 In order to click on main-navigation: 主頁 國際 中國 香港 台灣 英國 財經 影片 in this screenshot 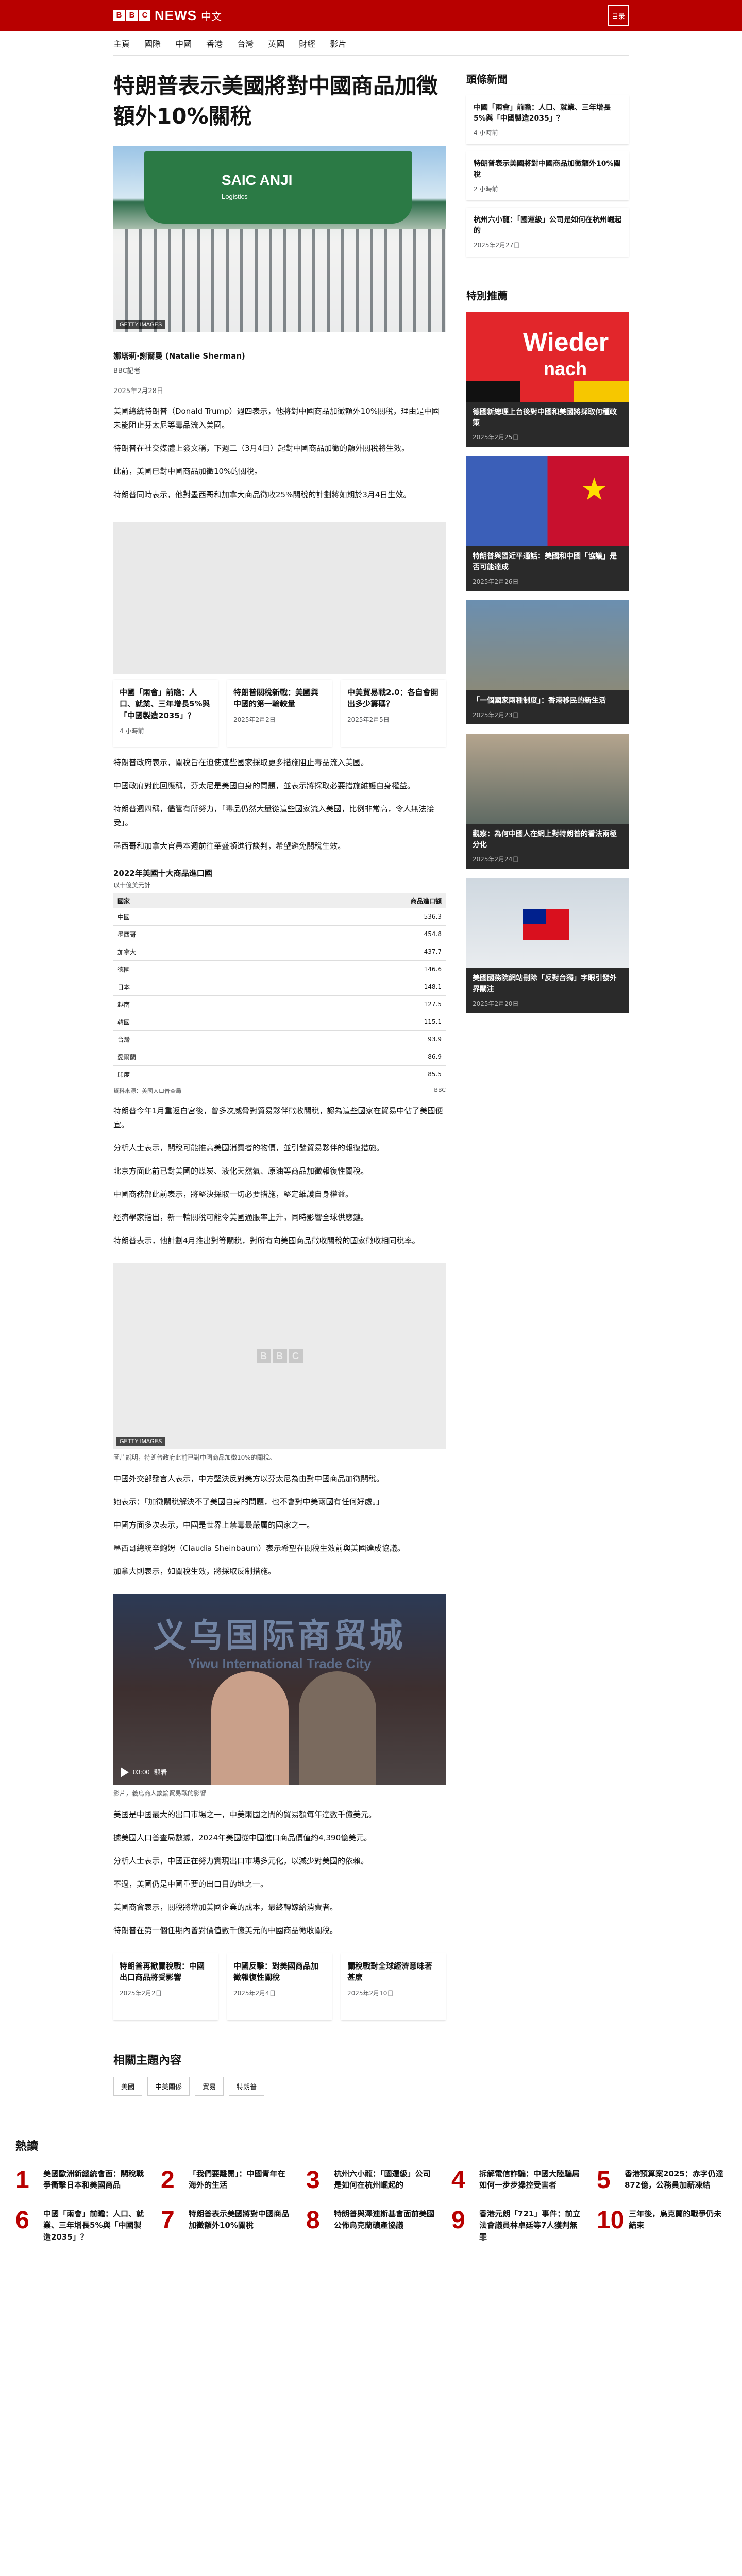, I will do `click(371, 43)`.